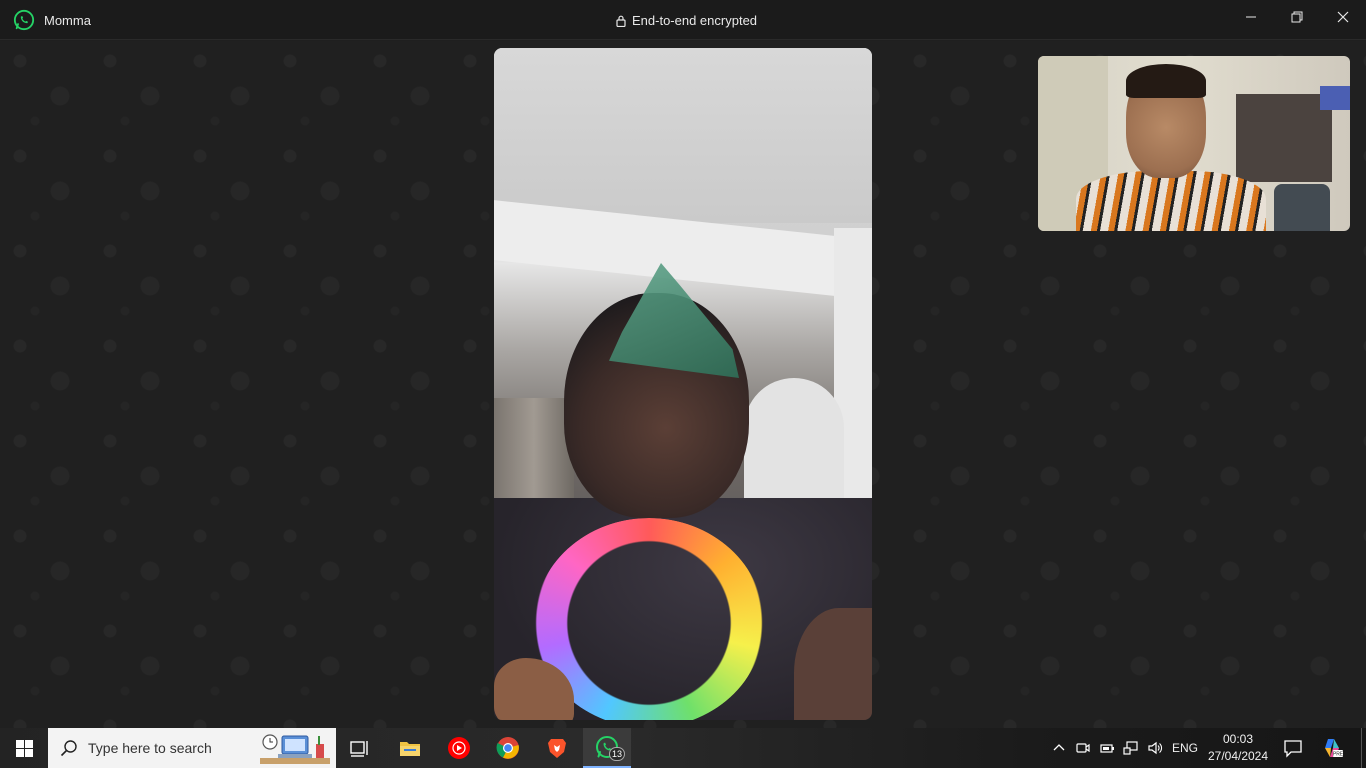 The image size is (1366, 768). What do you see at coordinates (617, 754) in the screenshot?
I see `unread-badge: 13` at bounding box center [617, 754].